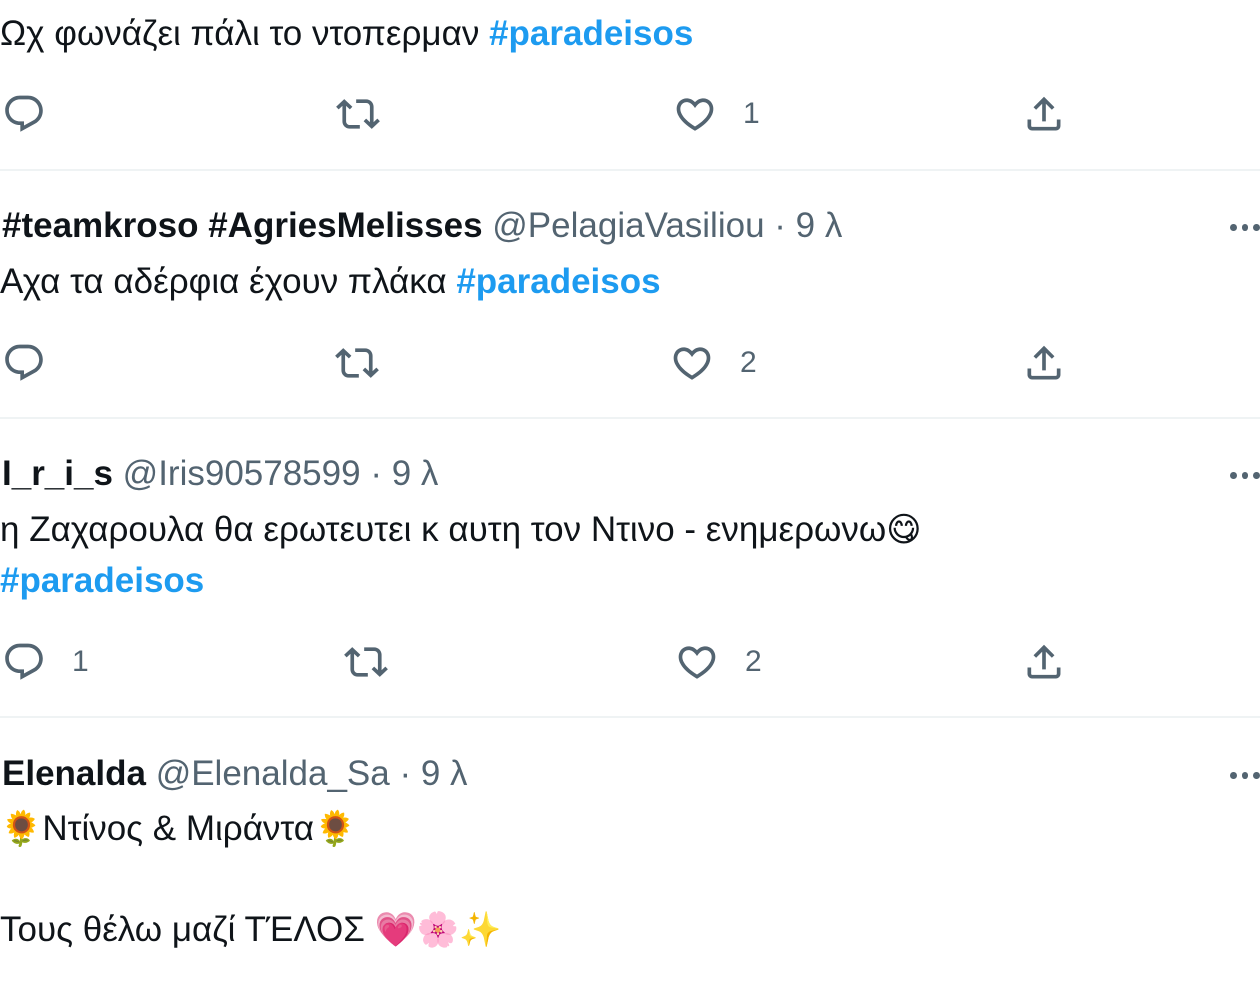  What do you see at coordinates (751, 113) in the screenshot?
I see `like-count: 1` at bounding box center [751, 113].